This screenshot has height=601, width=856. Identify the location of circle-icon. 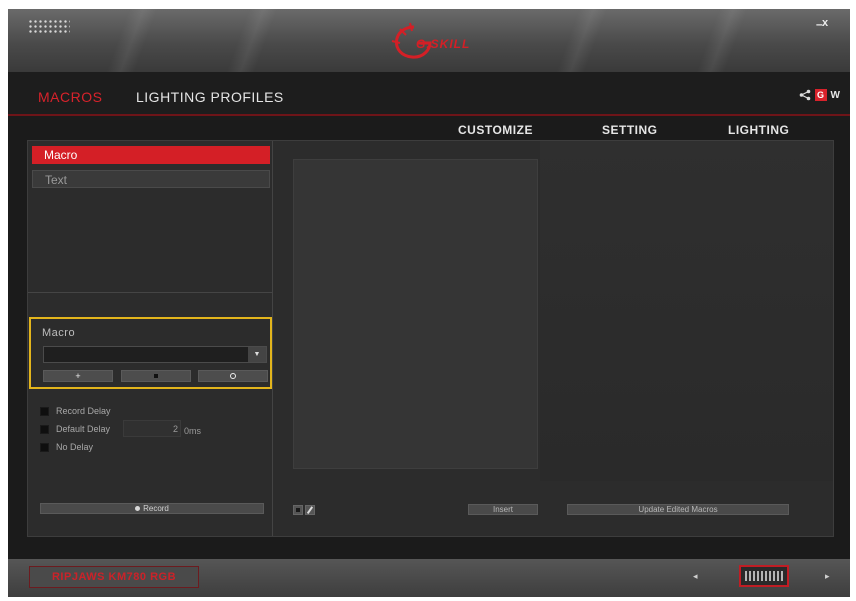
(233, 376).